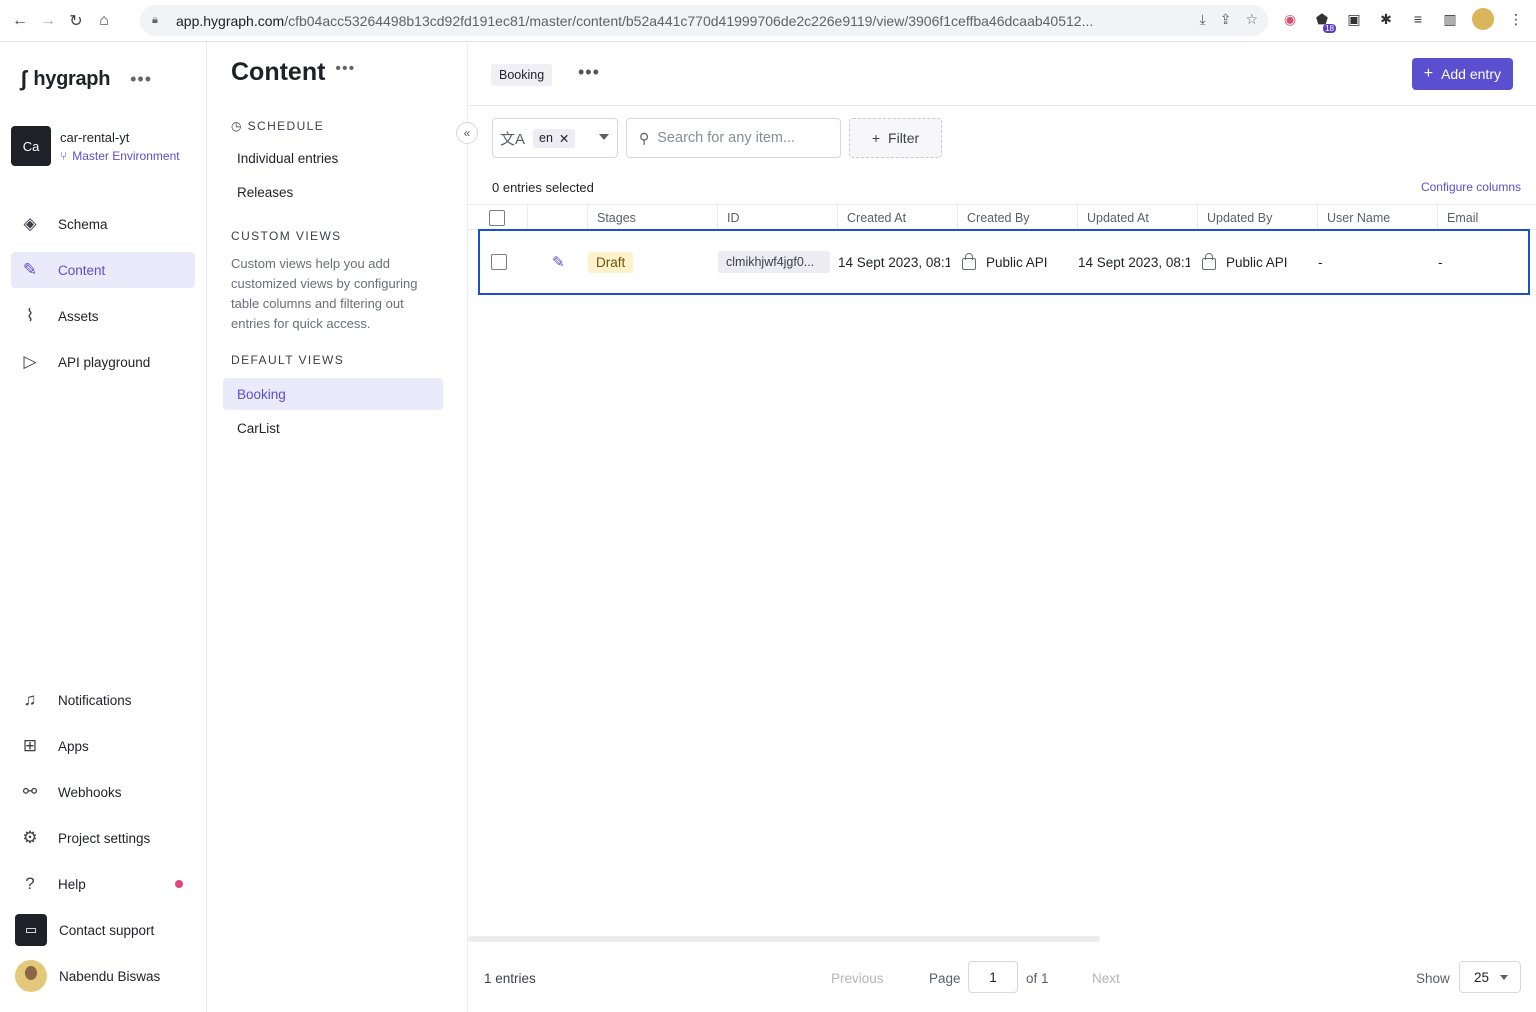  I want to click on user-name-cell: -, so click(1320, 262).